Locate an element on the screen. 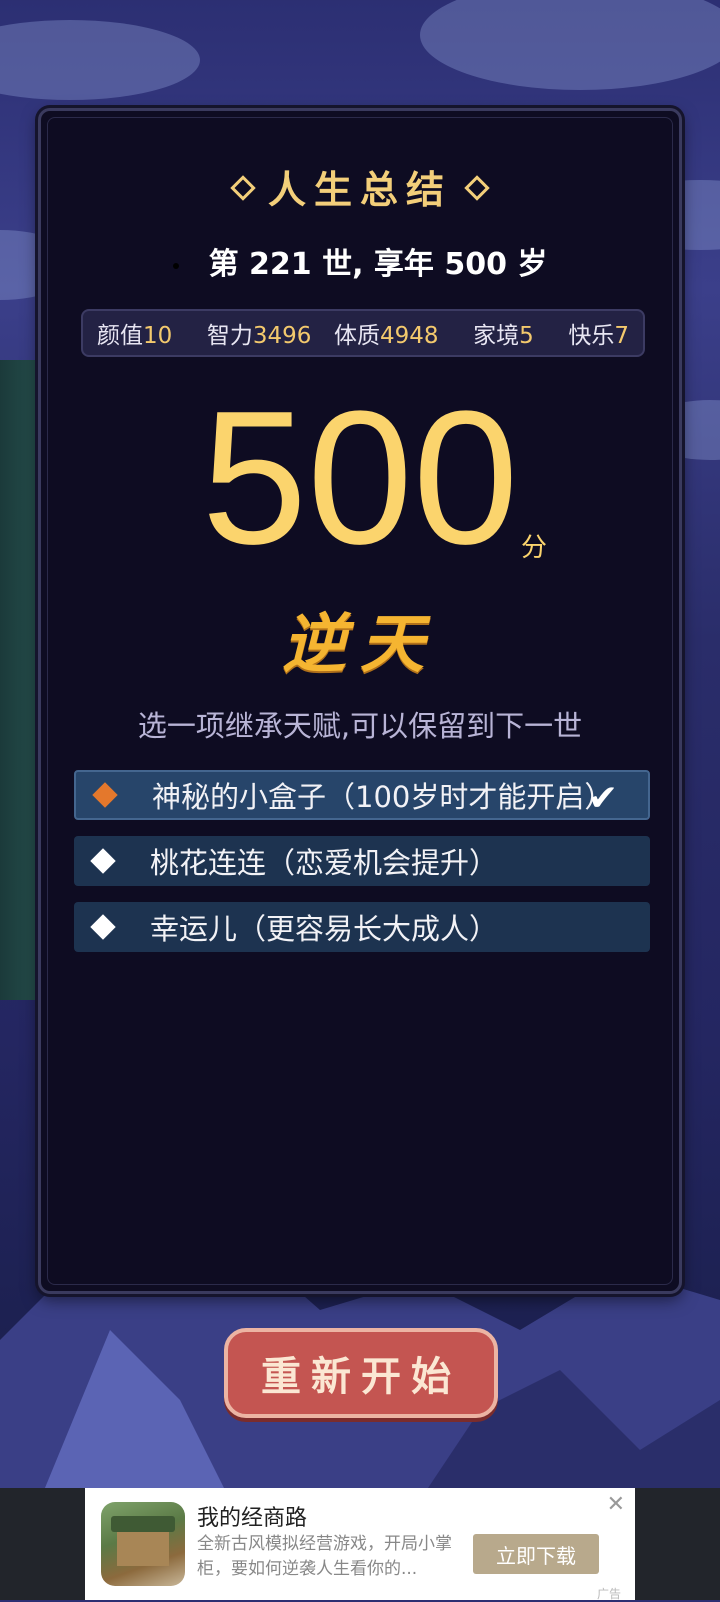 This screenshot has width=720, height=1602. summary-title: 人生总结 is located at coordinates (360, 186).